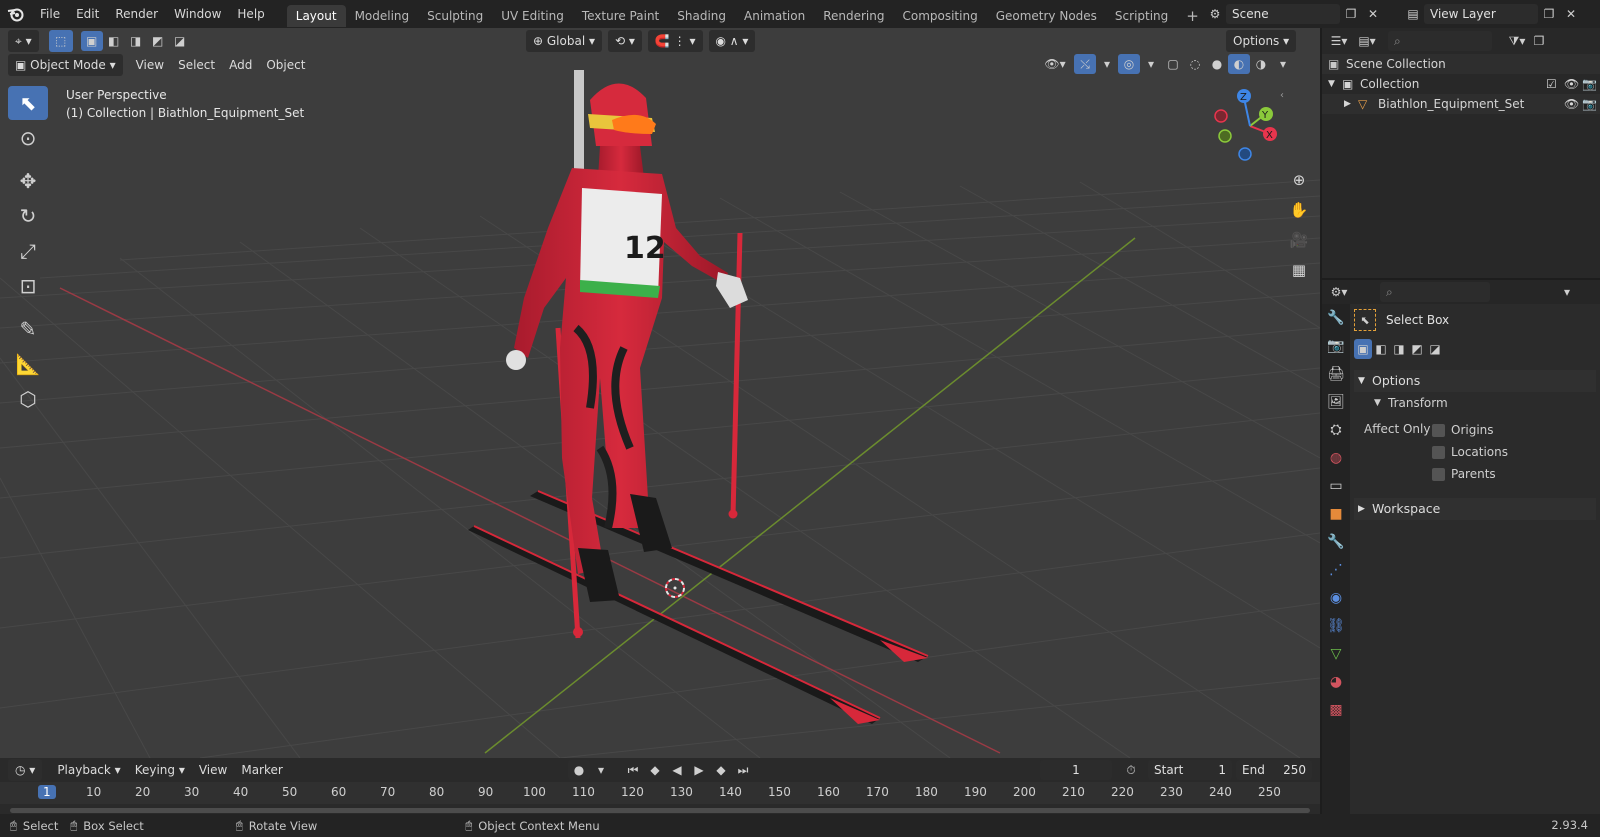  Describe the element at coordinates (1336, 542) in the screenshot. I see `tab-modifiers-icon: 🔧` at that location.